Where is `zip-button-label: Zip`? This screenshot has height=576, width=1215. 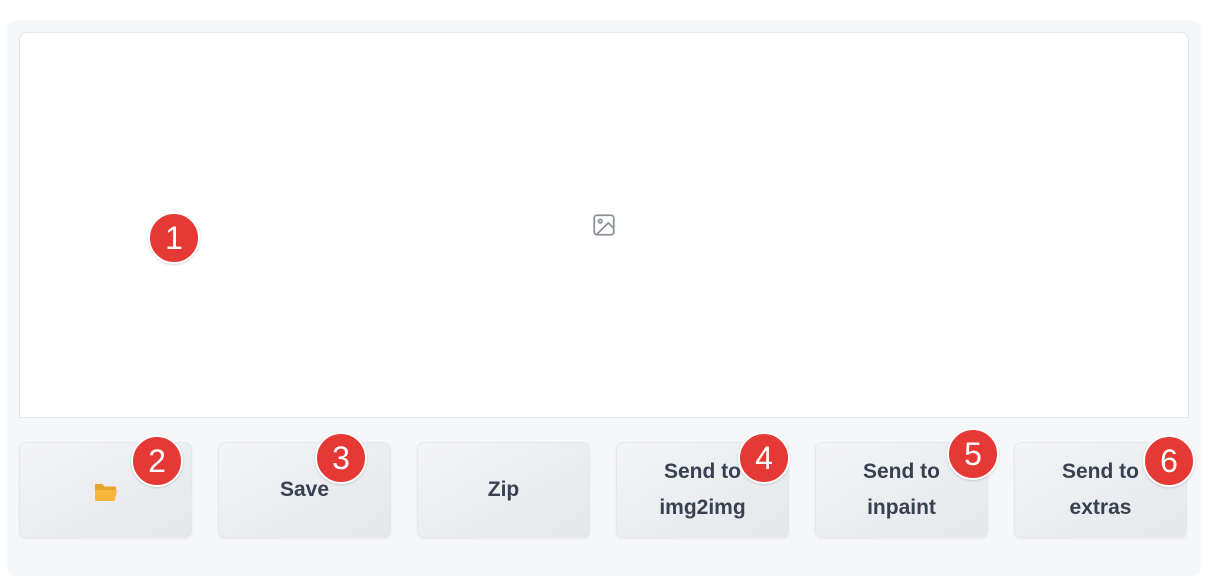 zip-button-label: Zip is located at coordinates (503, 489).